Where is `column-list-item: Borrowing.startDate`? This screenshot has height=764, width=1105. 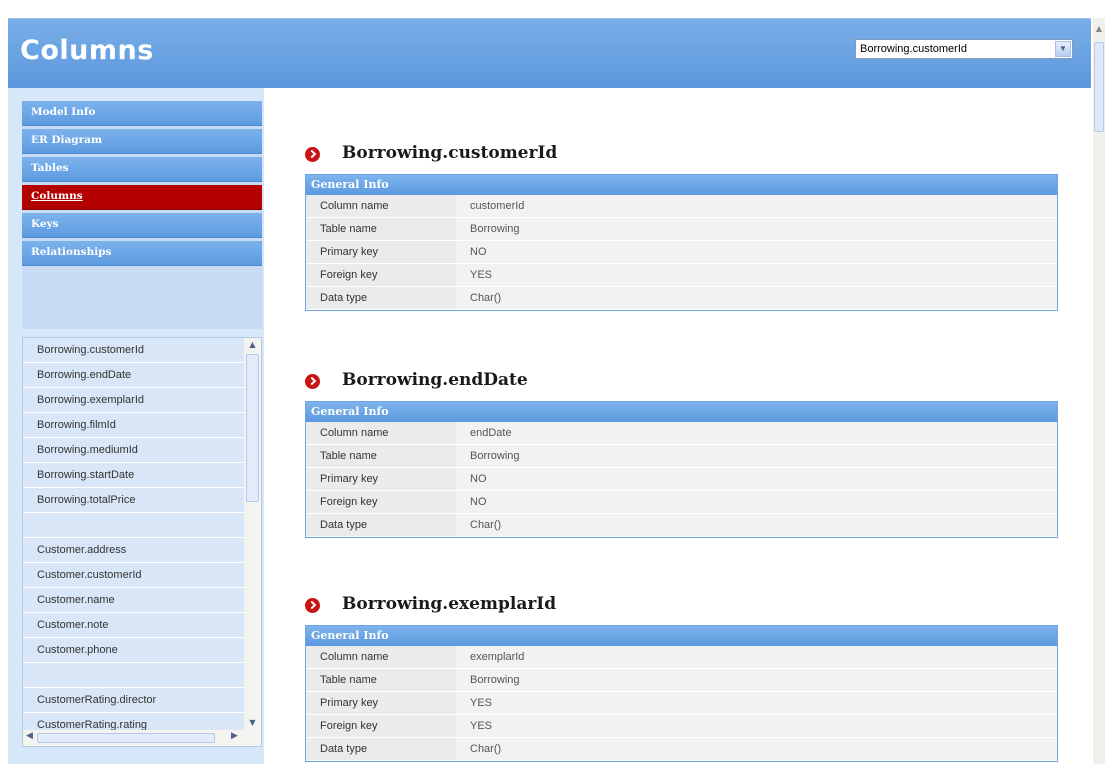
column-list-item: Borrowing.startDate is located at coordinates (134, 475).